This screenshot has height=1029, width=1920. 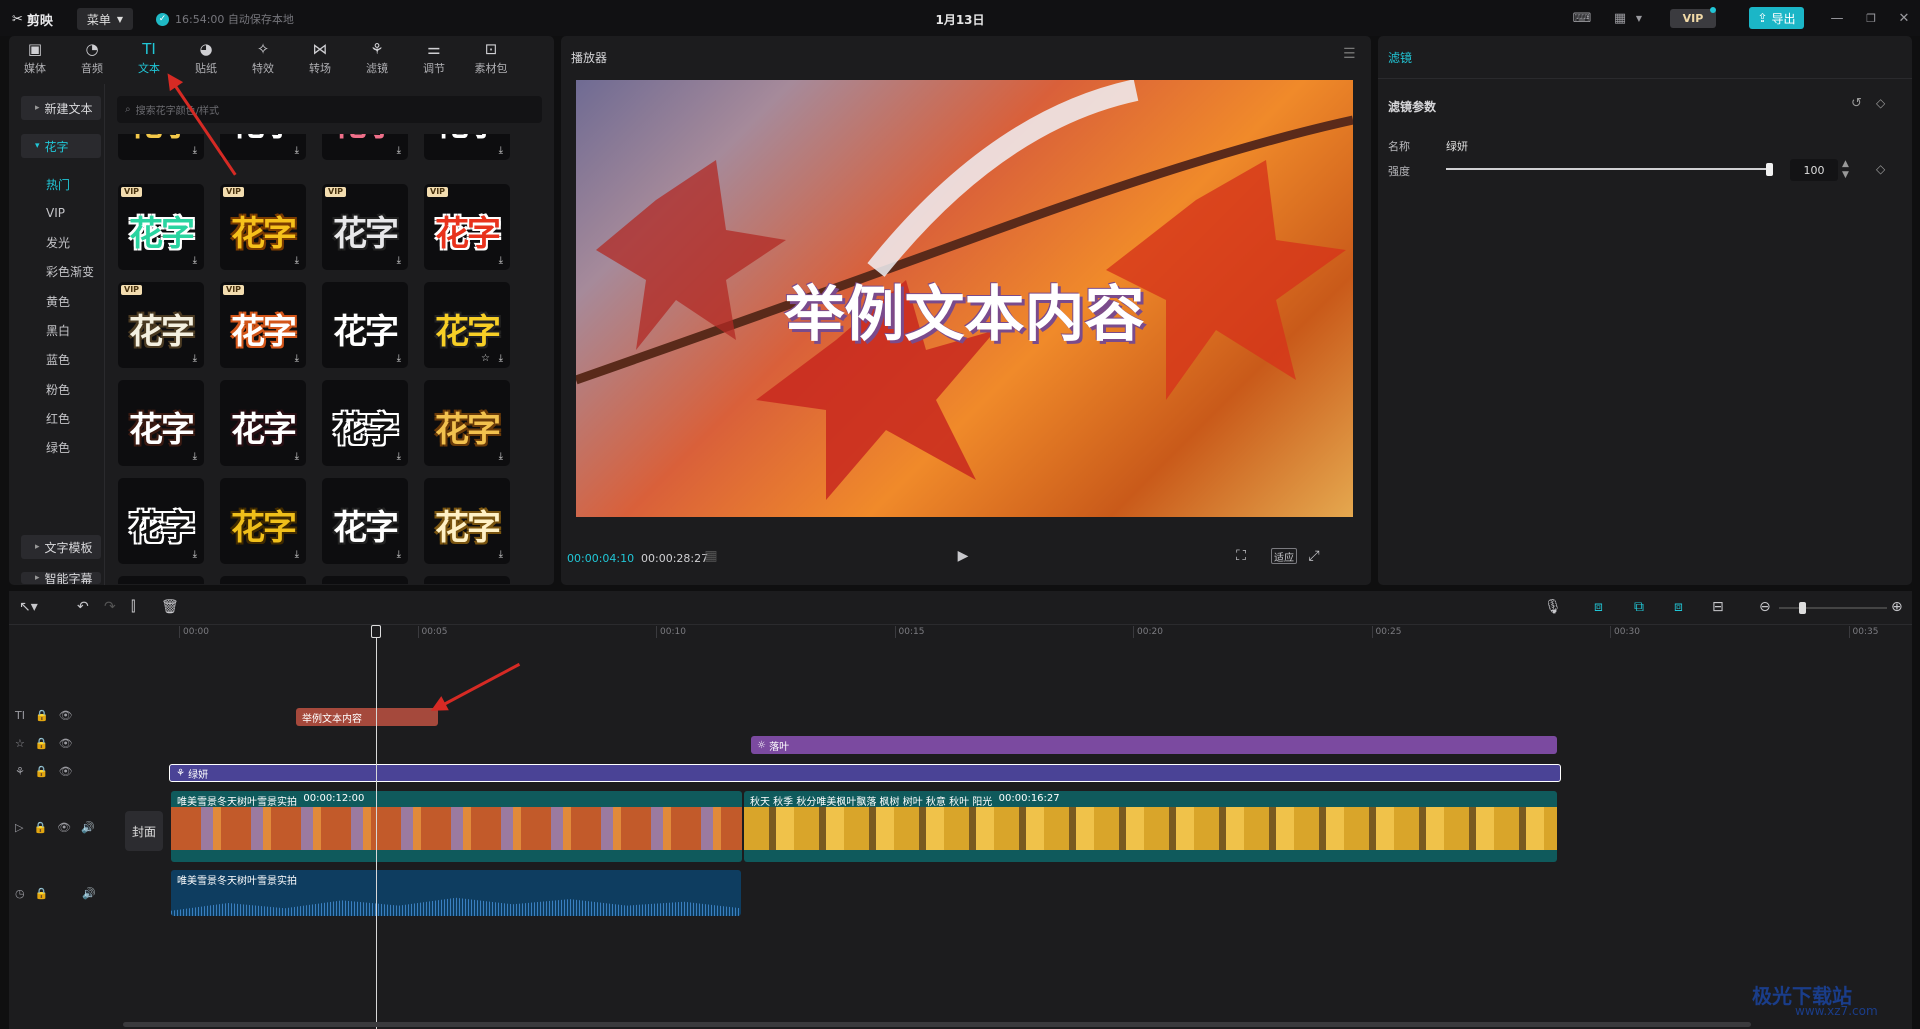 What do you see at coordinates (1880, 103) in the screenshot?
I see `keyframe-icon: ◇` at bounding box center [1880, 103].